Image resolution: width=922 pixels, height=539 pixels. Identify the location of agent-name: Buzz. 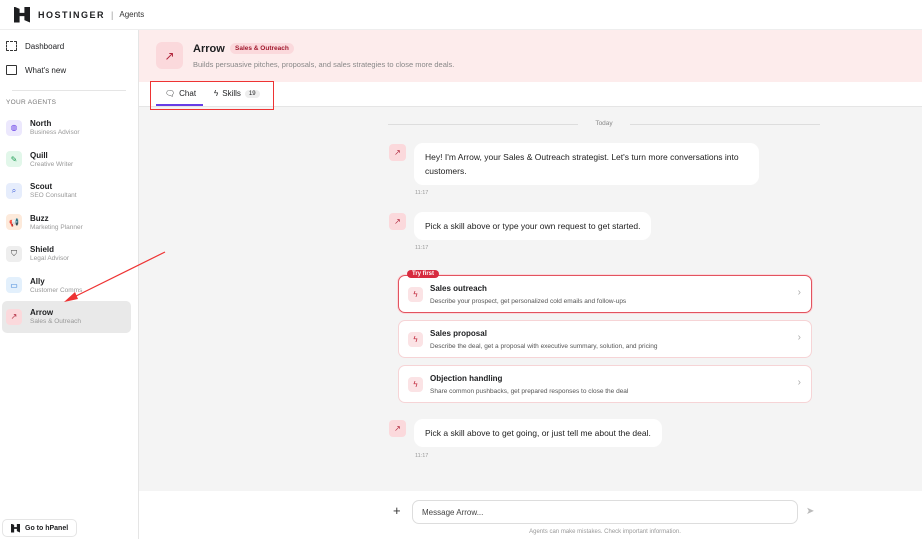
(39, 218).